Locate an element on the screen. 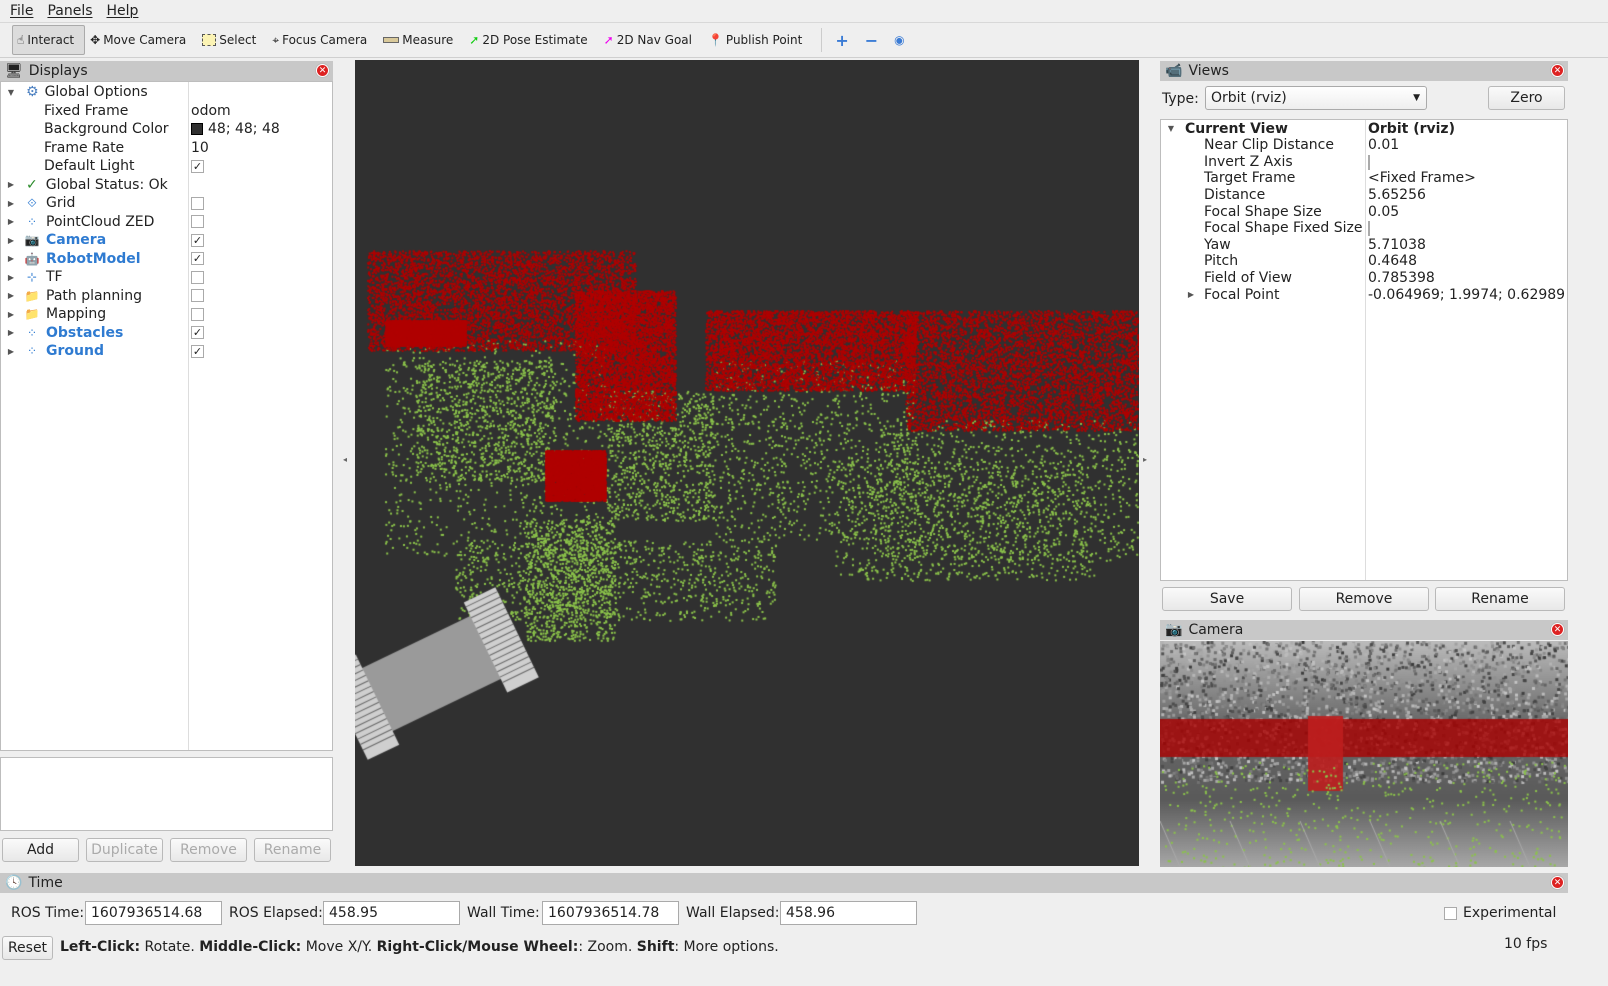  view-property-row: Distance 5.65256 is located at coordinates (1364, 195).